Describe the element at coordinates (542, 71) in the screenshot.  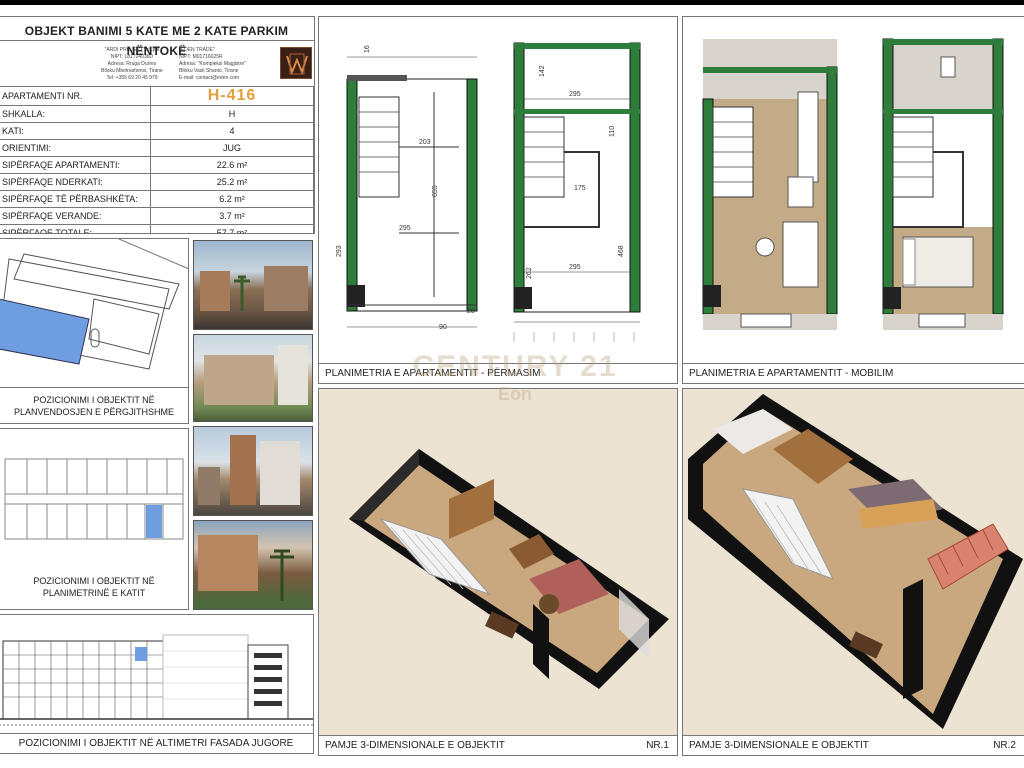
I see `svg-text: 142` at that location.